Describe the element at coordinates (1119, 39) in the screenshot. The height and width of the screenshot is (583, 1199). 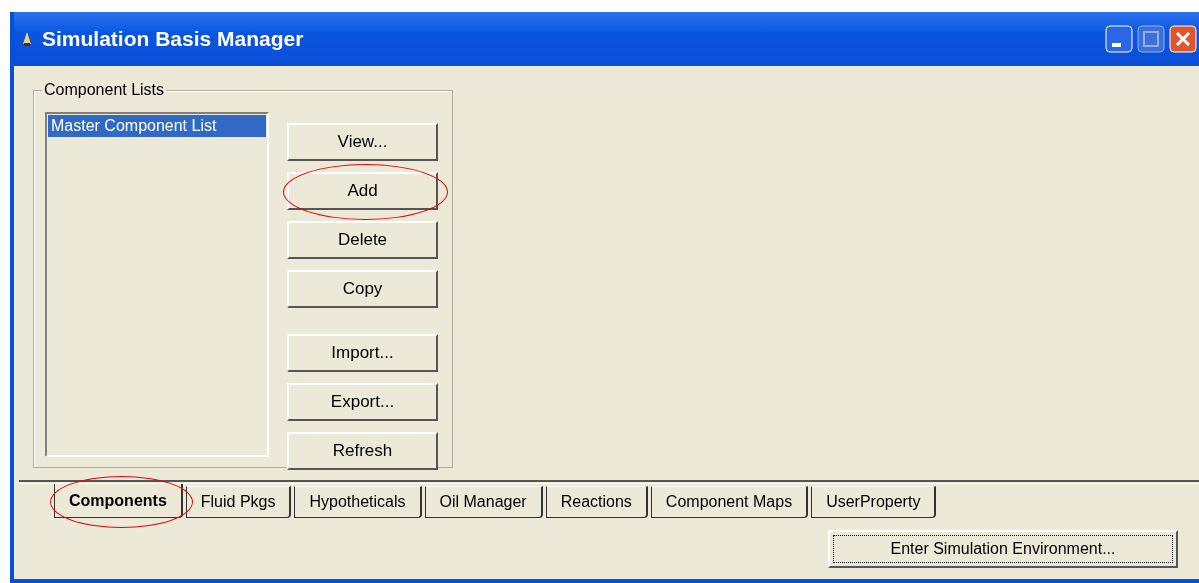
I see `minimize-icon` at that location.